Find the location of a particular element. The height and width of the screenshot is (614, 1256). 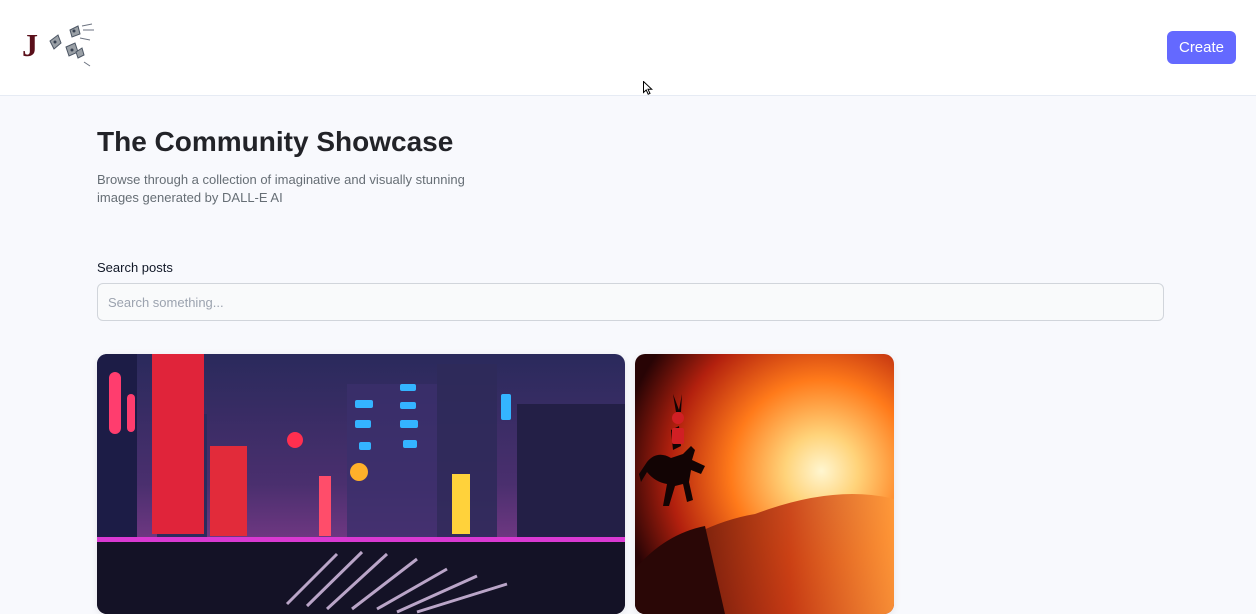

logo-icon: J is located at coordinates (58, 45).